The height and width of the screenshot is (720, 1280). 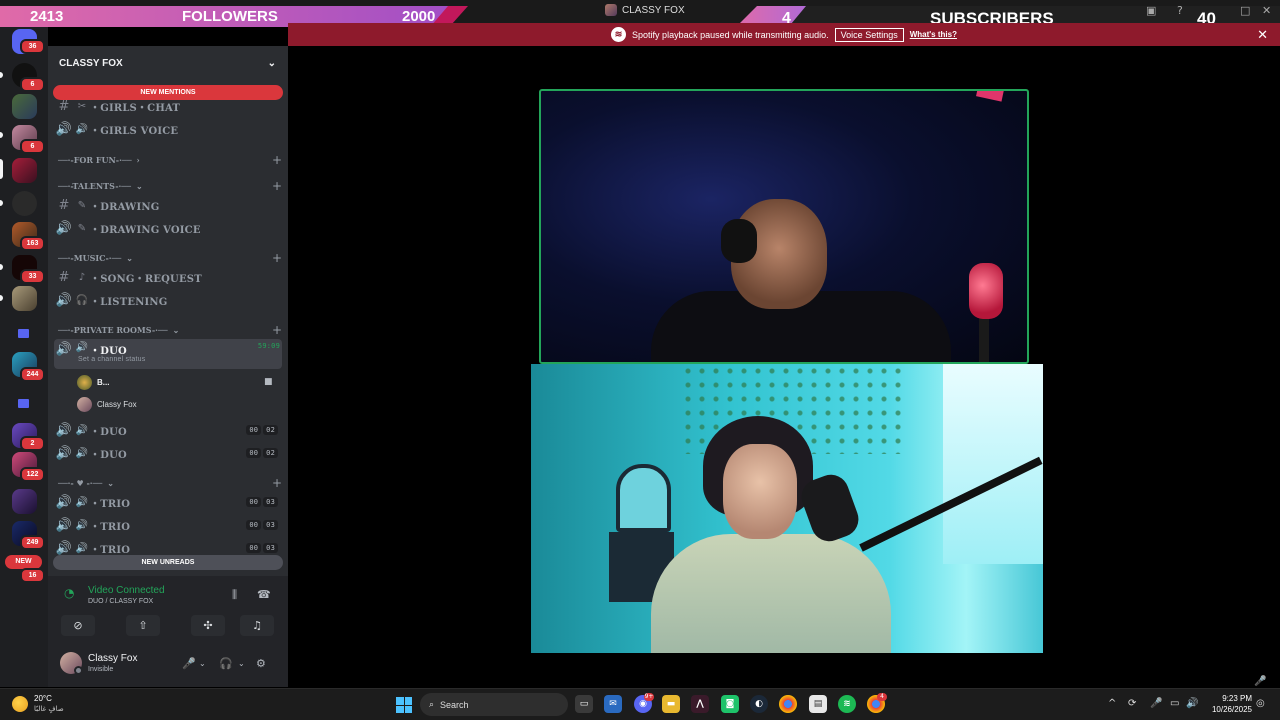 I want to click on close-icon: ✕, so click(x=1262, y=35).